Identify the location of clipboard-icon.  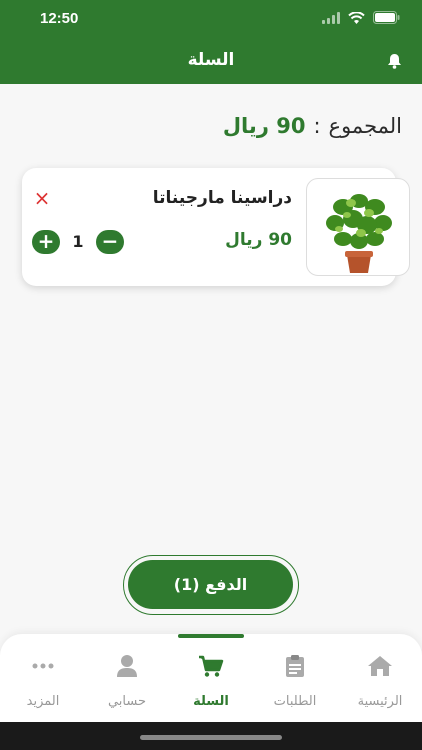
(295, 666).